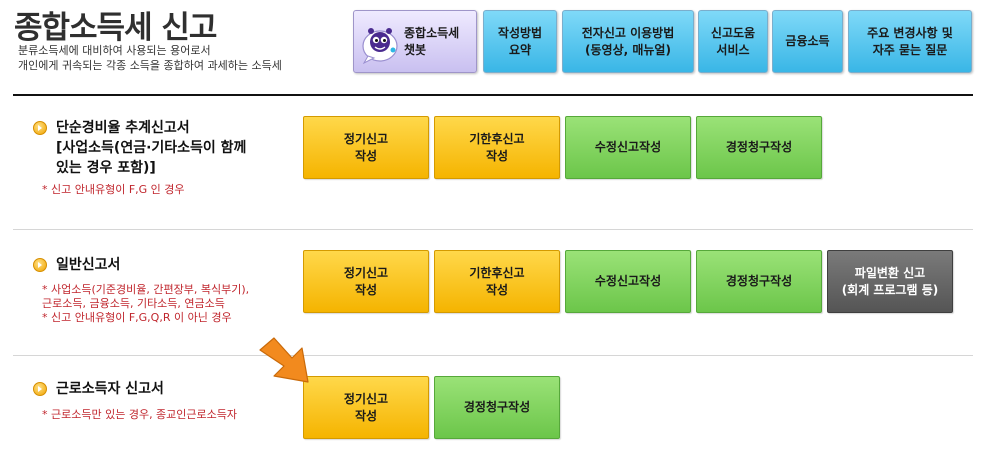 This screenshot has width=984, height=451. What do you see at coordinates (380, 45) in the screenshot?
I see `chatbot-mascot-icon` at bounding box center [380, 45].